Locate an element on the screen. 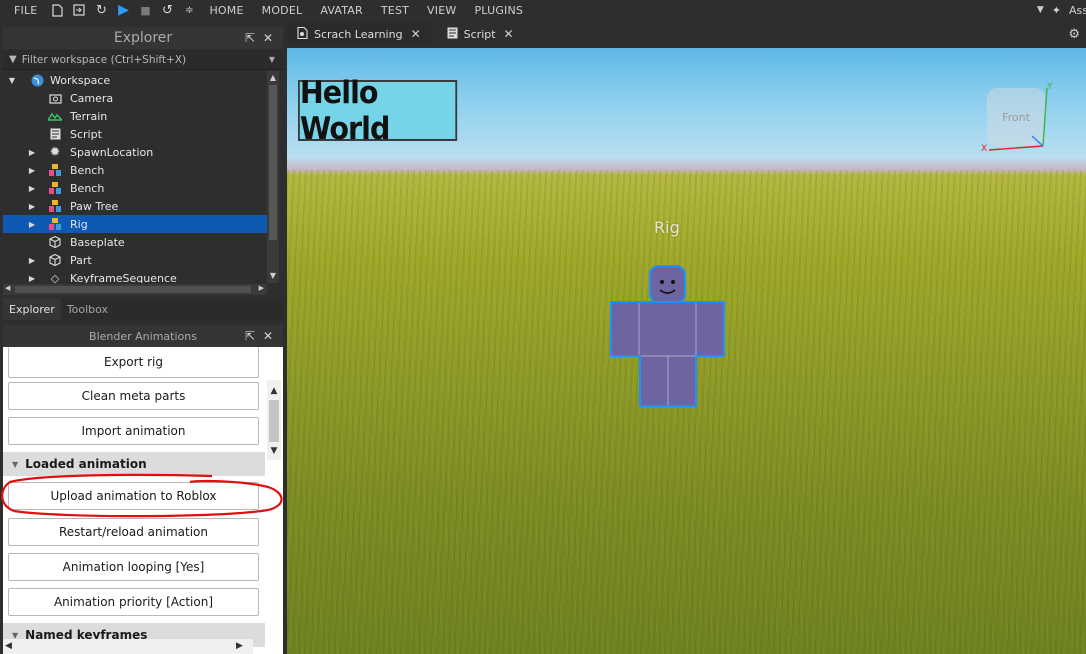  menu-test: TEST is located at coordinates (395, 10).